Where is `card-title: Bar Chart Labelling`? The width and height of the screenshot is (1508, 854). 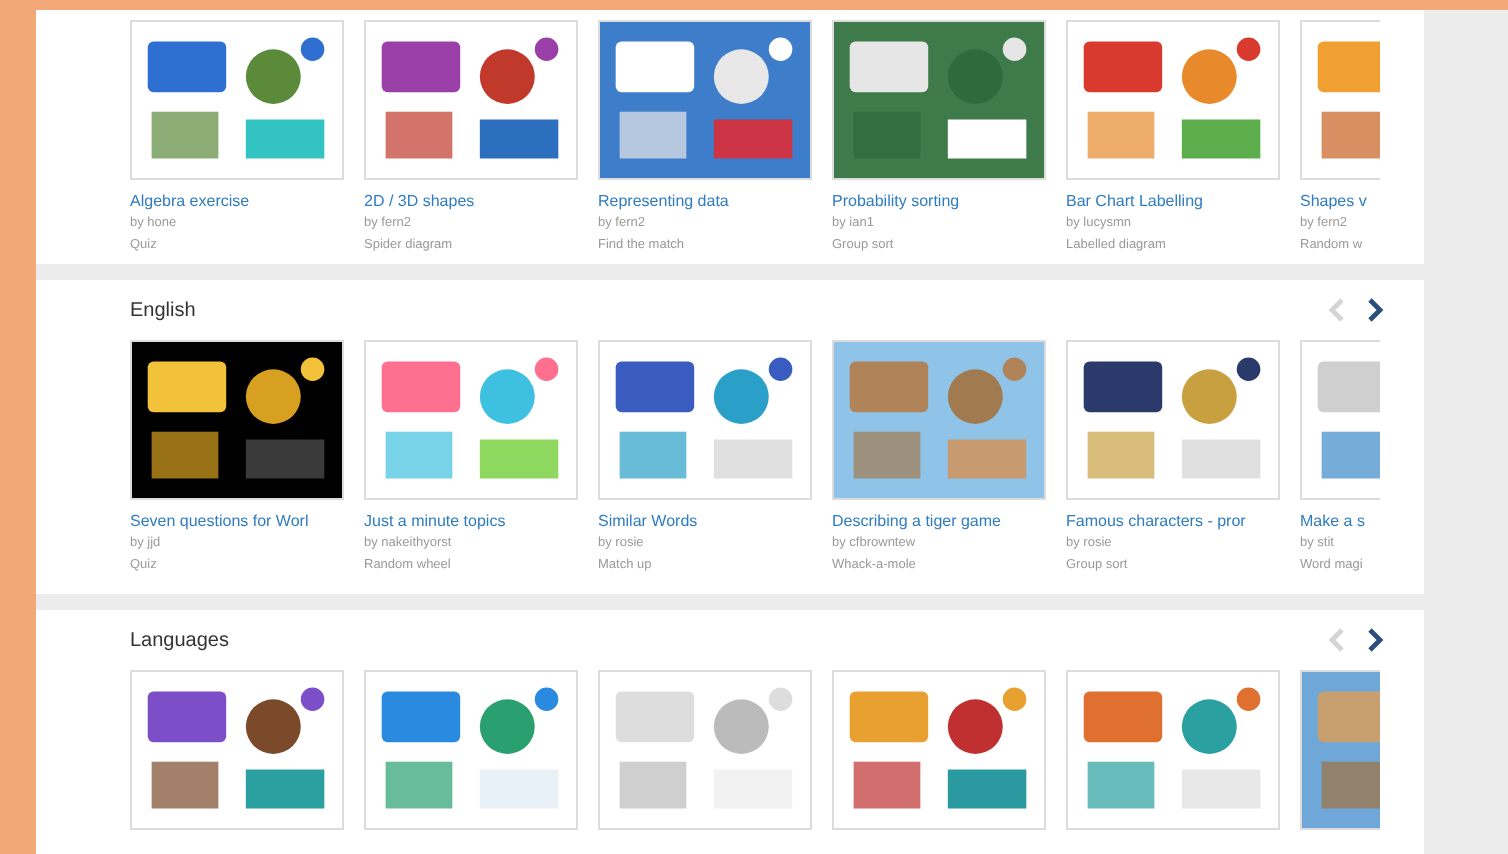
card-title: Bar Chart Labelling is located at coordinates (1173, 201).